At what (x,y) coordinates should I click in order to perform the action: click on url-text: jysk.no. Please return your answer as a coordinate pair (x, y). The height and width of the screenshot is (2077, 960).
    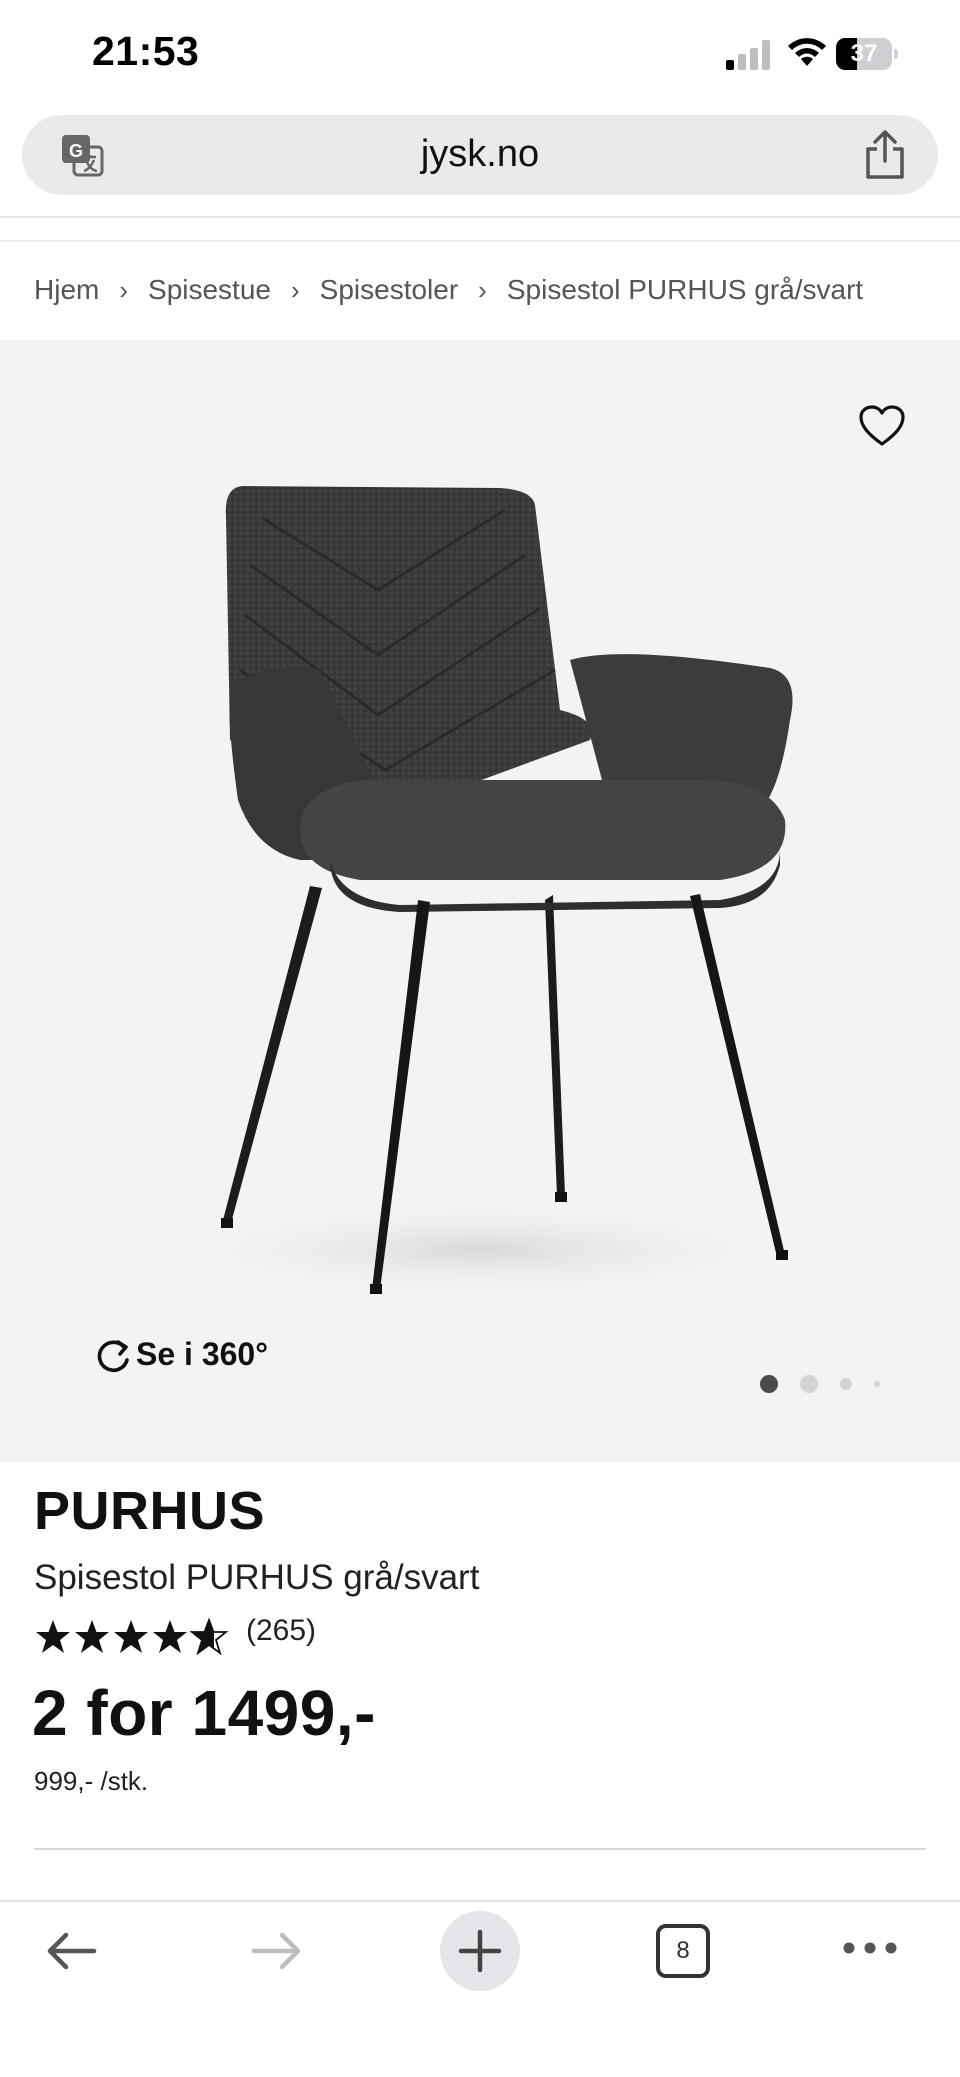
    Looking at the image, I should click on (480, 154).